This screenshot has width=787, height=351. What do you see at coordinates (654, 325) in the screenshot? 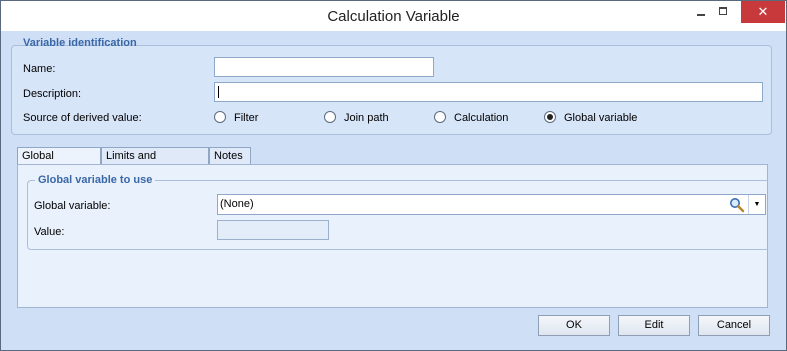
I see `edit-button: Edit` at bounding box center [654, 325].